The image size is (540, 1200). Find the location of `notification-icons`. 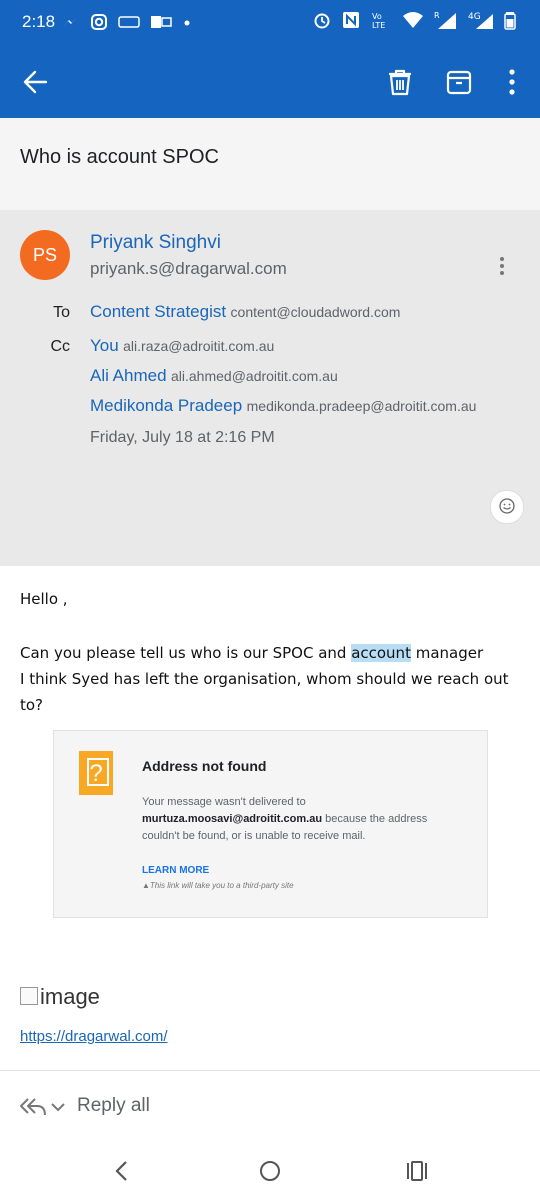

notification-icons is located at coordinates (126, 24).